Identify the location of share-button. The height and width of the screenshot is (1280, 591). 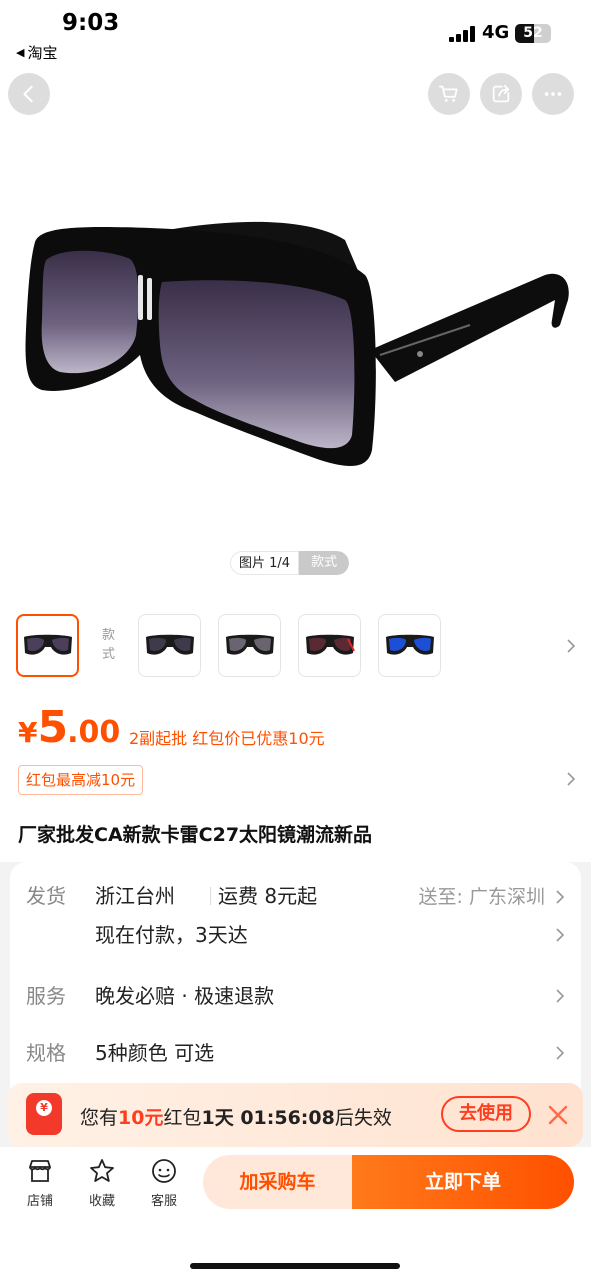
(501, 94).